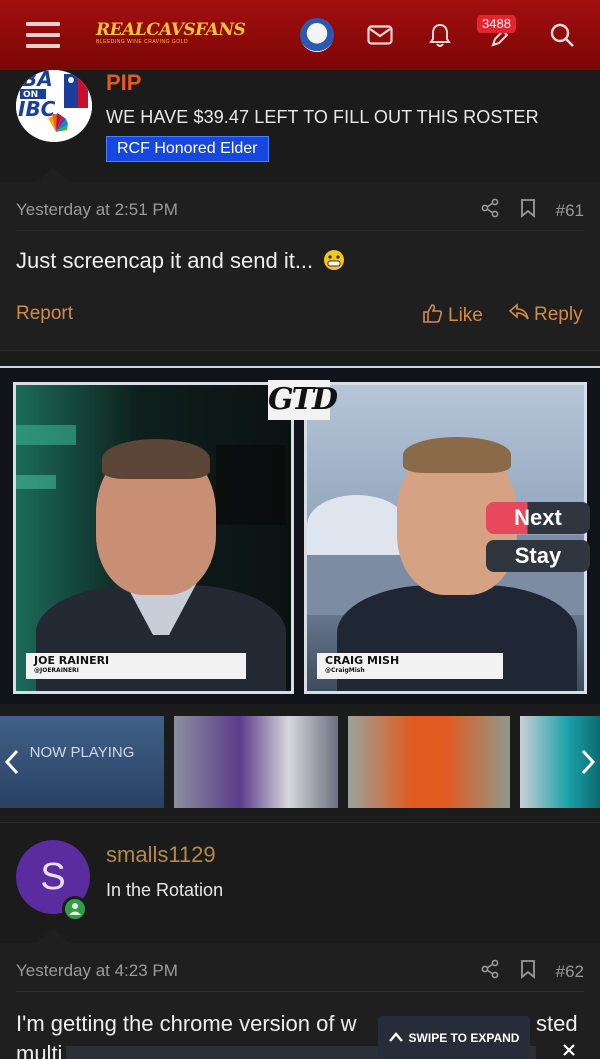 Image resolution: width=600 pixels, height=1059 pixels. I want to click on post-62-user-header, so click(300, 883).